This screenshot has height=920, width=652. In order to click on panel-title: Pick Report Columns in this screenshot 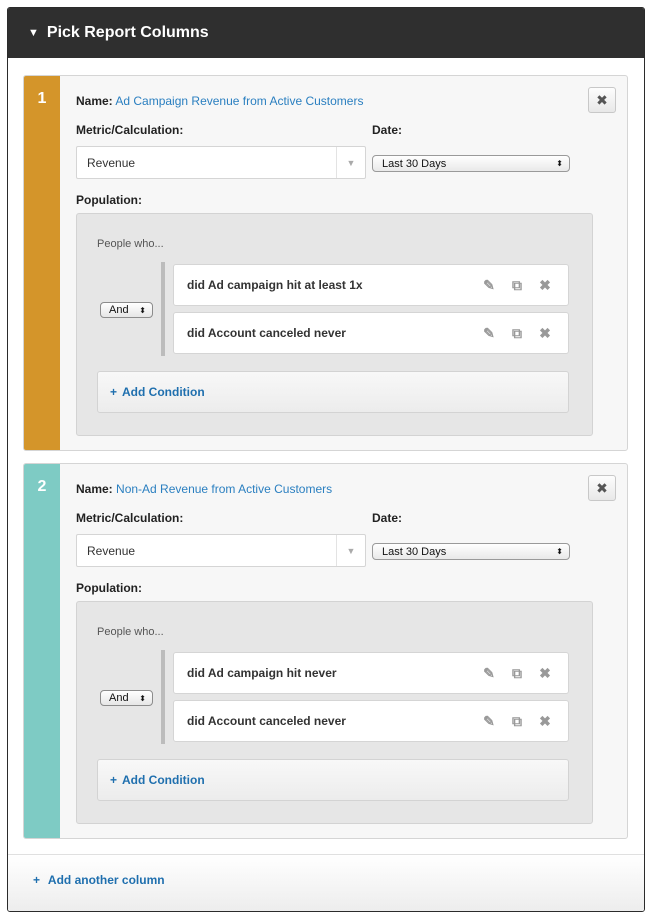, I will do `click(127, 32)`.